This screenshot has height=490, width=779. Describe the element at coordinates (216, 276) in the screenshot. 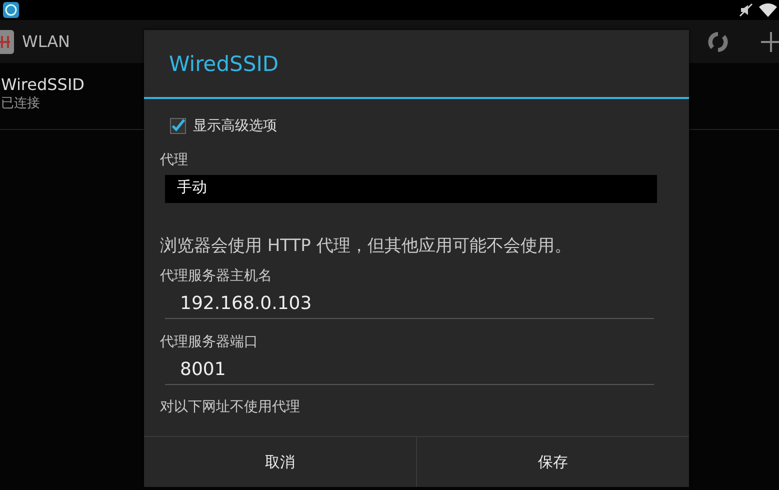

I see `field-label: 代理服务器主机名` at that location.